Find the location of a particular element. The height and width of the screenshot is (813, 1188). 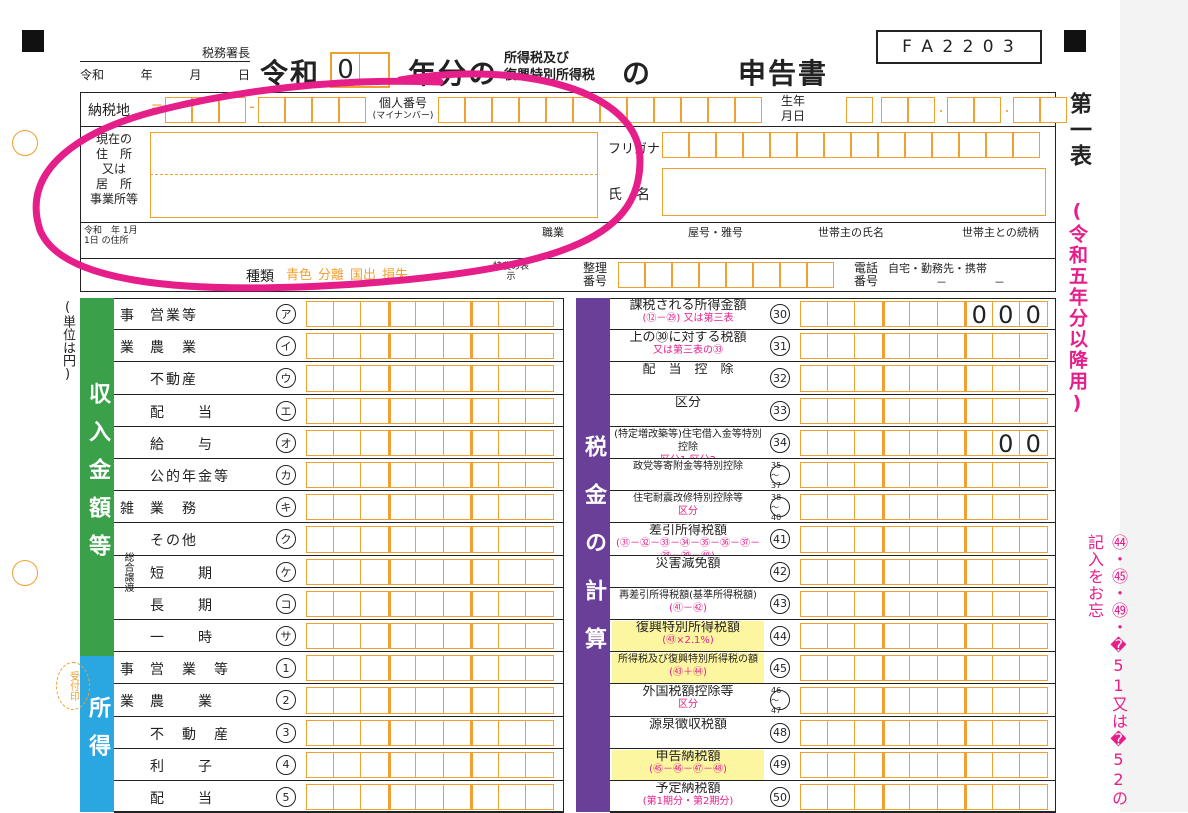

row-label: 公的年金等 is located at coordinates (190, 477).